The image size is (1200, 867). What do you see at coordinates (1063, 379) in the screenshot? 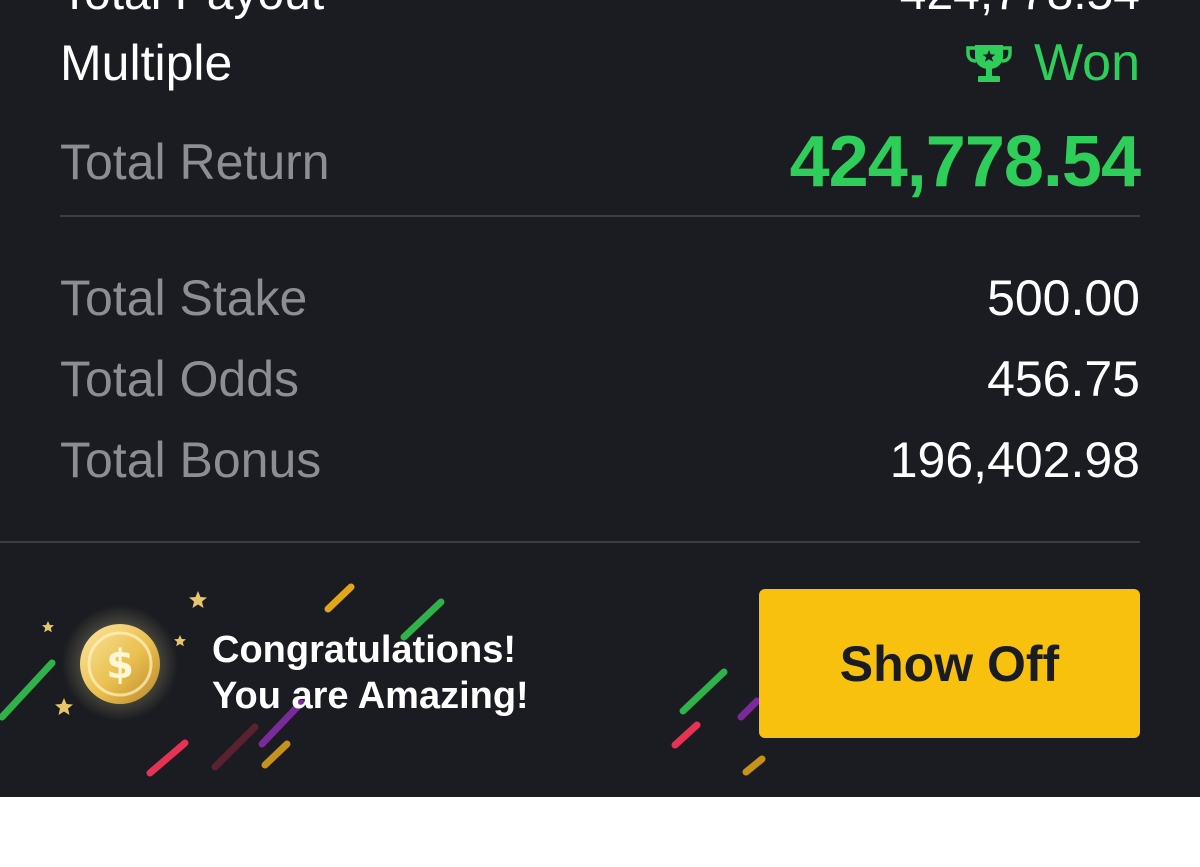
I see `total-odds-value: 456.75` at bounding box center [1063, 379].